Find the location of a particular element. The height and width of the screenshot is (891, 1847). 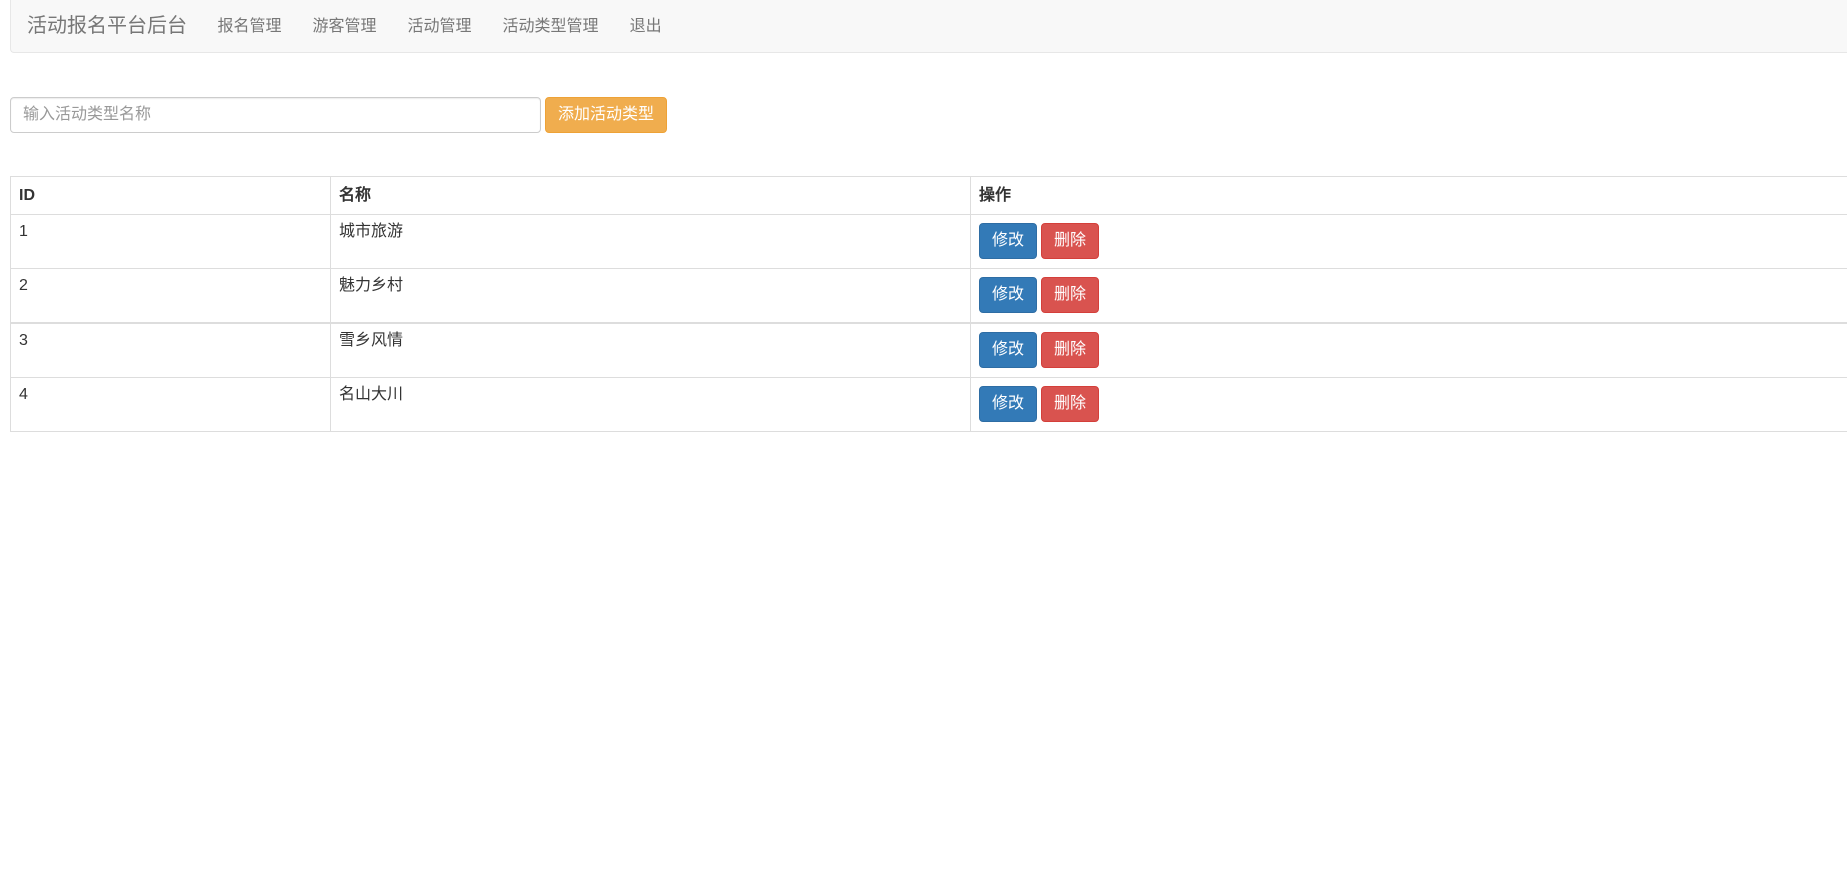

table-header-row: ID 名称 操作 is located at coordinates (928, 195).